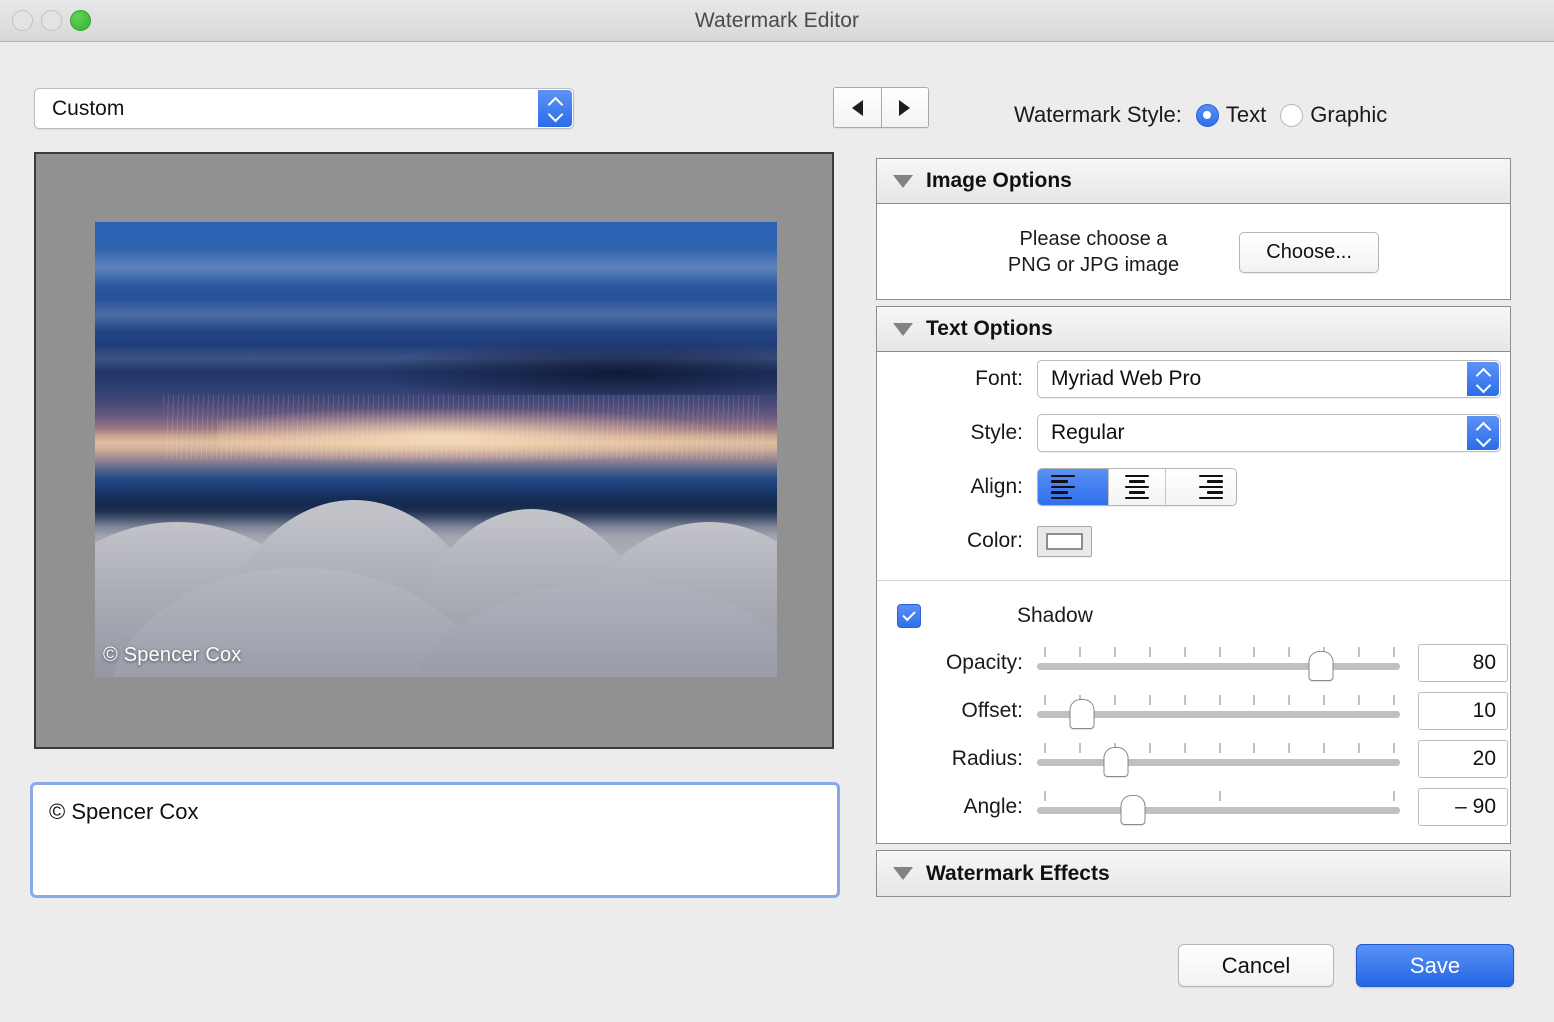  I want to click on next-button, so click(904, 107).